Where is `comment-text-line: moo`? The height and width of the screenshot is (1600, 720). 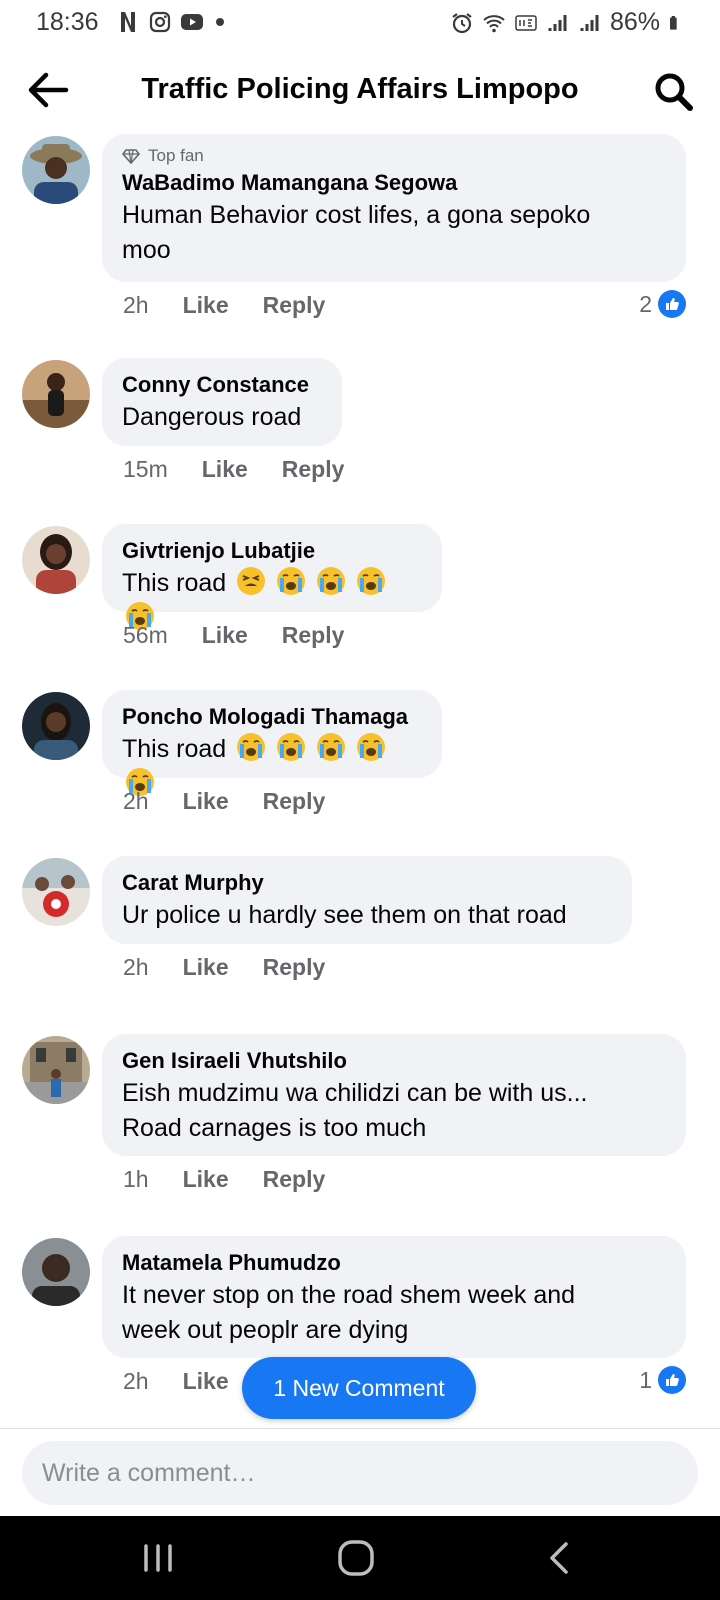
comment-text-line: moo is located at coordinates (146, 250).